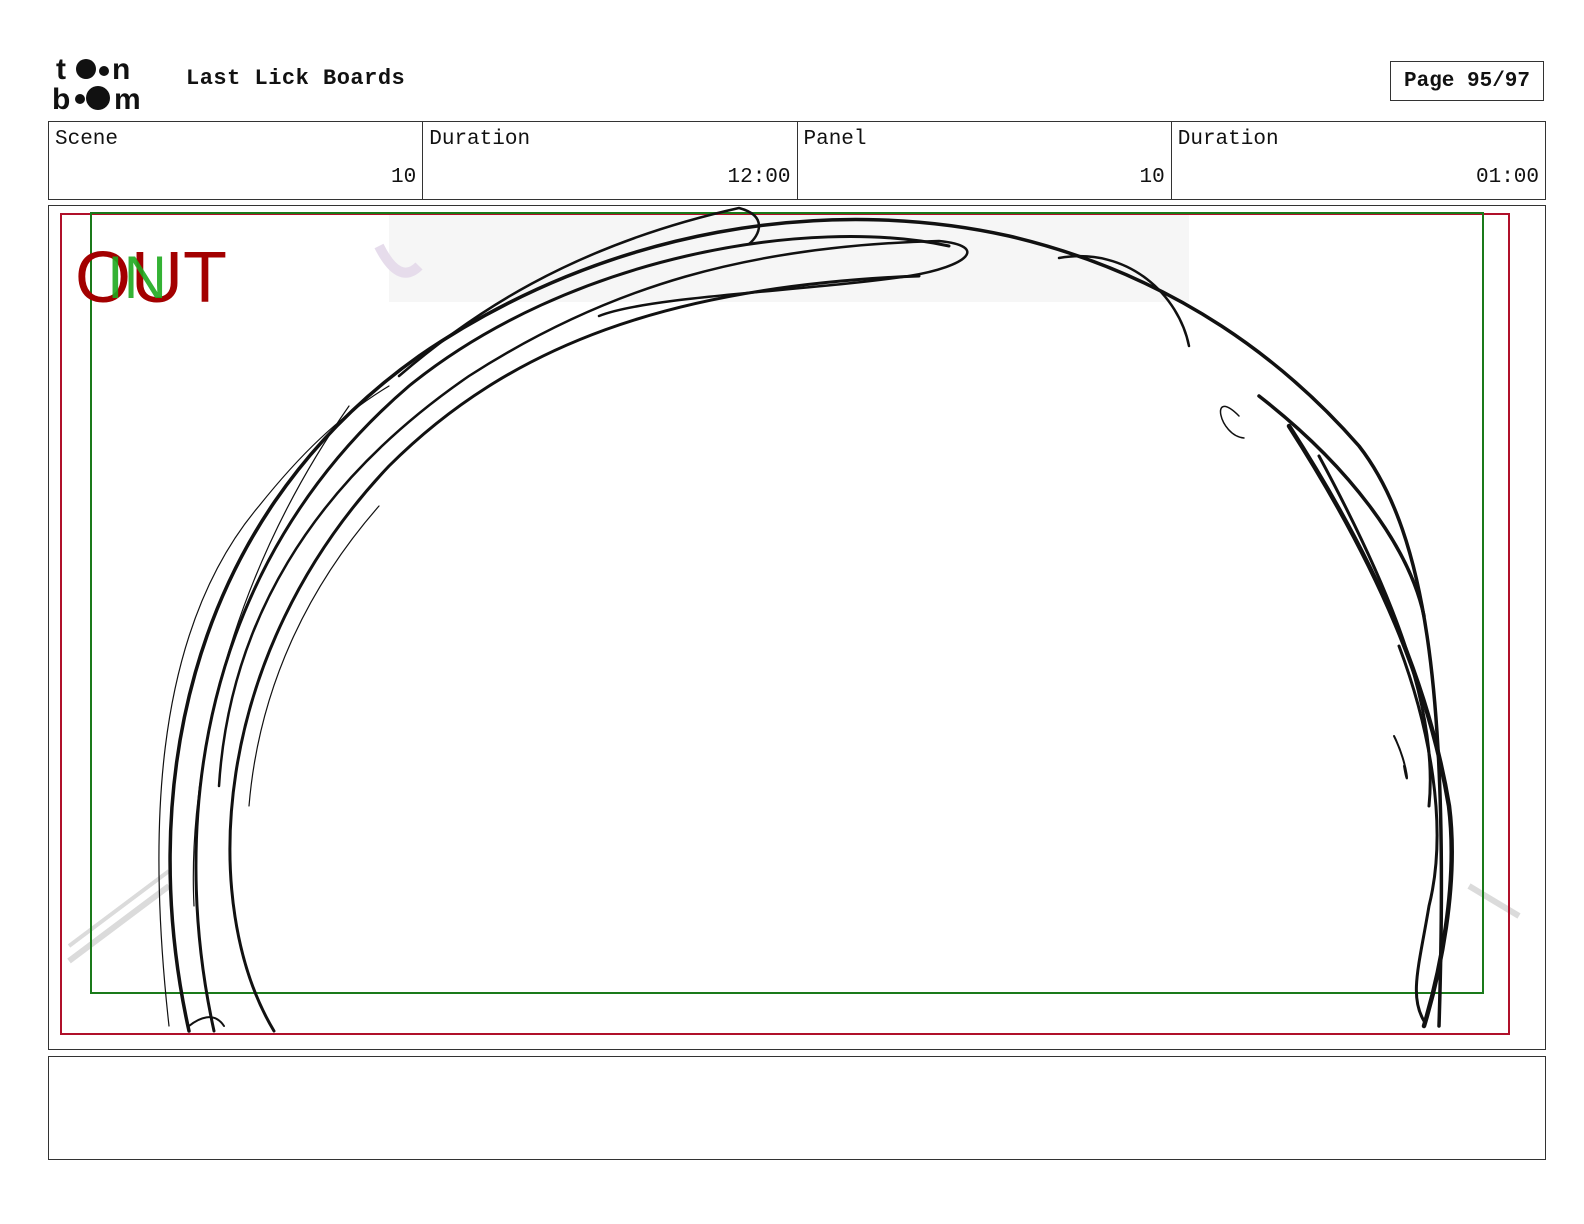  Describe the element at coordinates (1507, 177) in the screenshot. I see `panel-duration-value: 01:00` at that location.